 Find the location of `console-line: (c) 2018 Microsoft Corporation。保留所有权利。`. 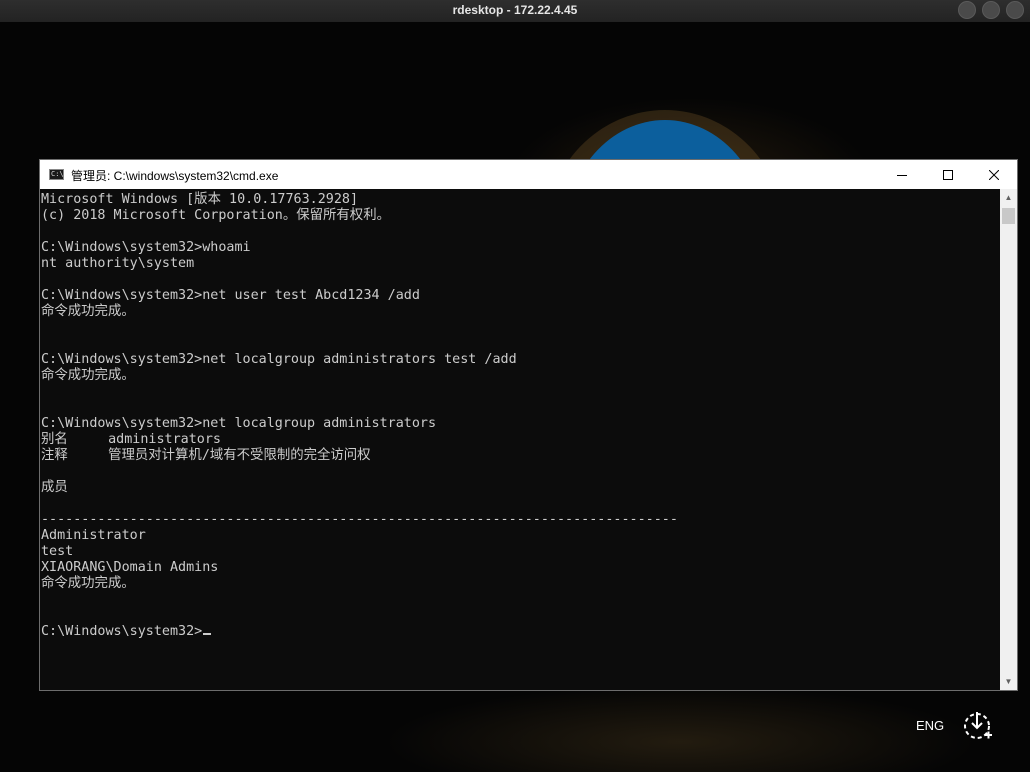

console-line: (c) 2018 Microsoft Corporation。保留所有权利。 is located at coordinates (215, 215).